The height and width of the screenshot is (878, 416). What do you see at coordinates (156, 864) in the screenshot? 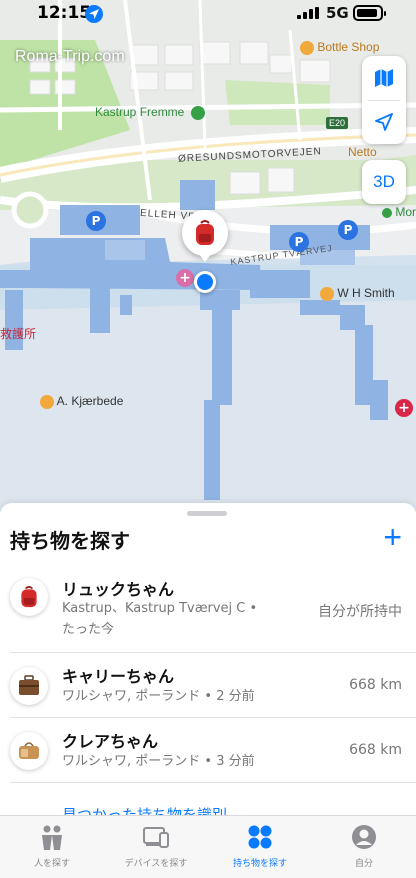
I see `tab-label: デバイスを探す` at bounding box center [156, 864].